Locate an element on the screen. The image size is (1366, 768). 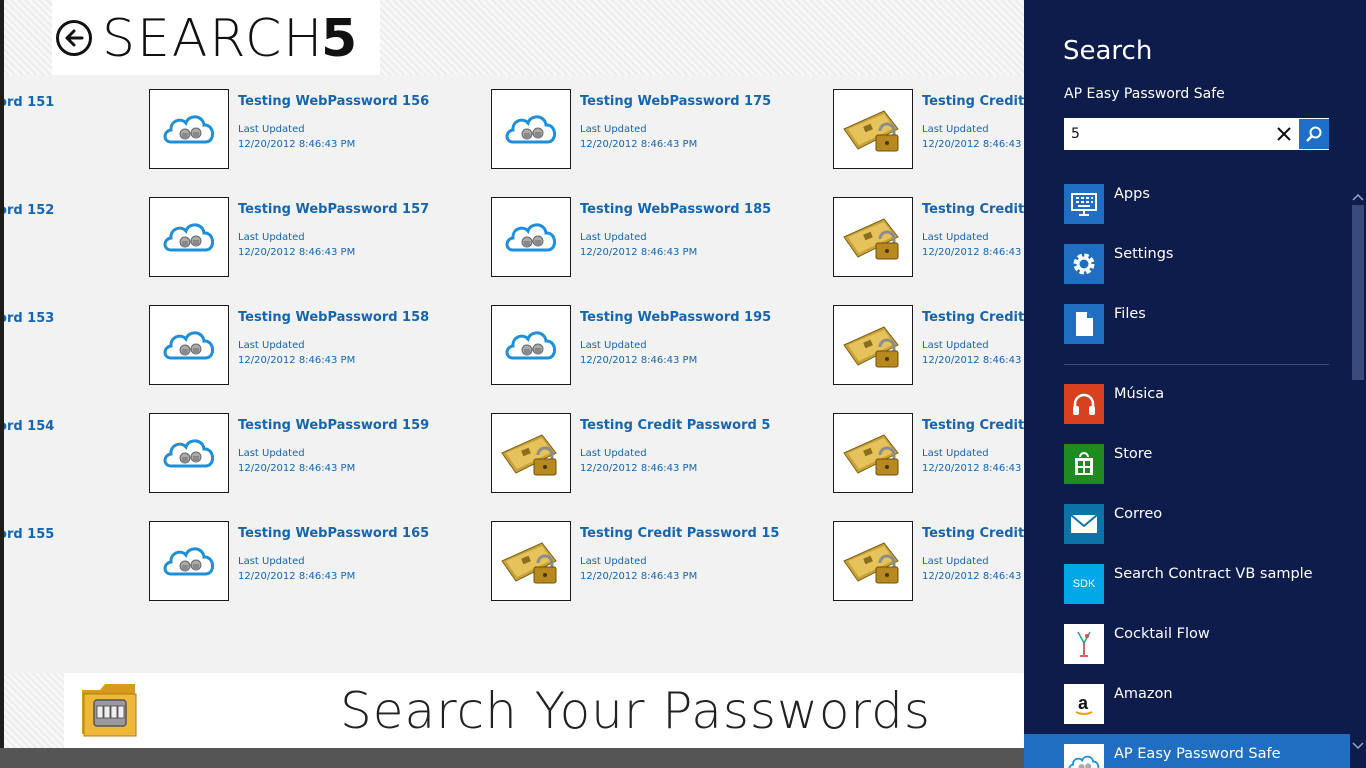
file-icon is located at coordinates (1084, 324).